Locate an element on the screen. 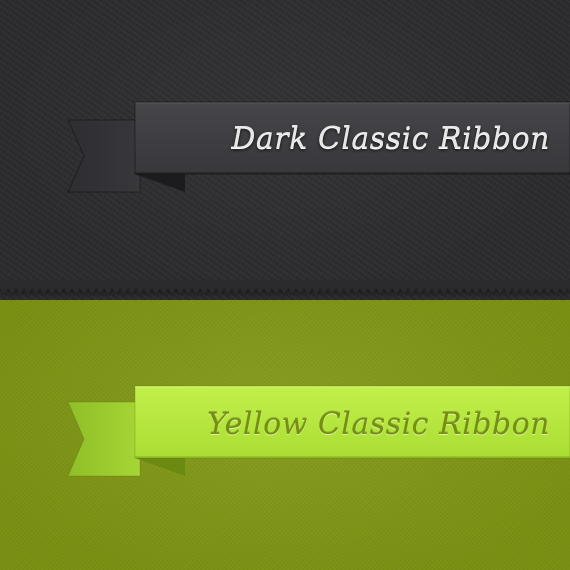 The height and width of the screenshot is (570, 570). yellow-ribbon-tail is located at coordinates (104, 439).